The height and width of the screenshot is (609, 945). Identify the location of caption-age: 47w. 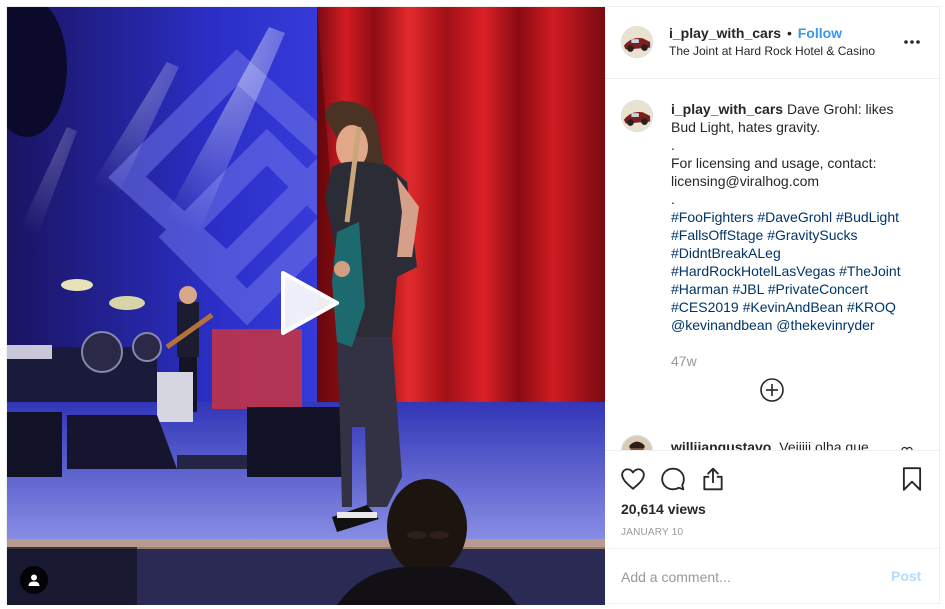
(684, 361).